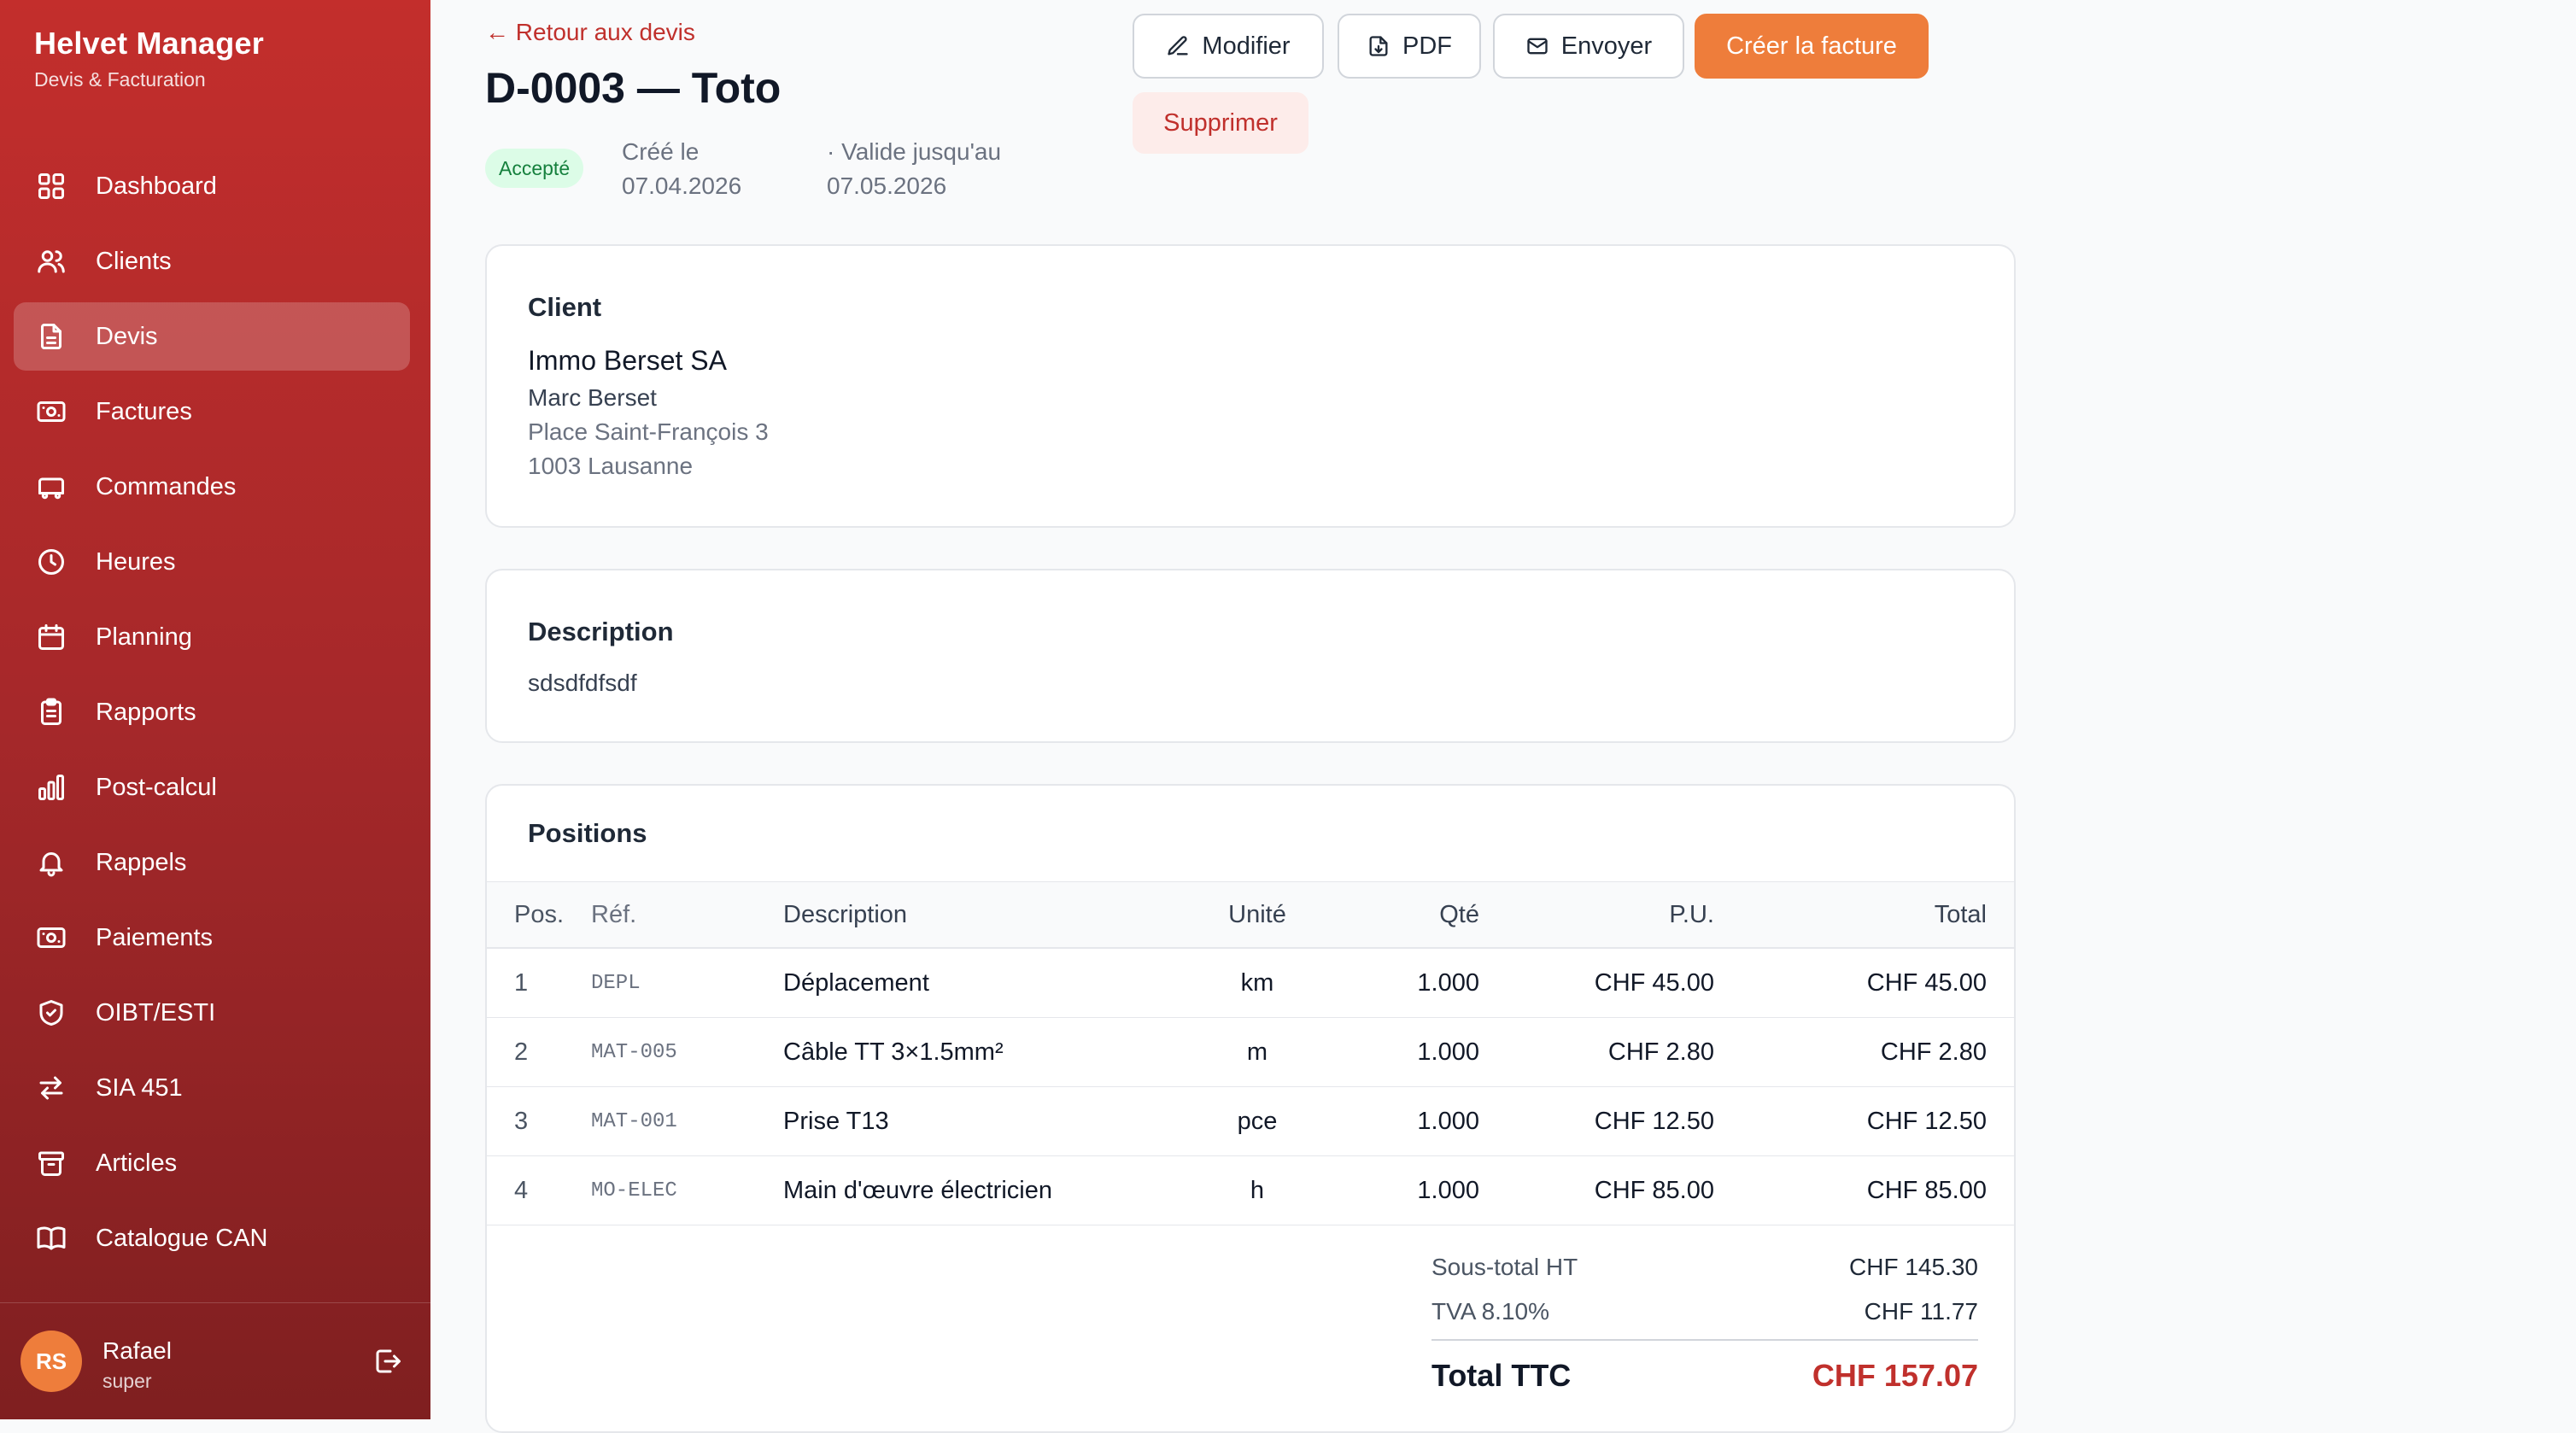 This screenshot has width=2576, height=1433. I want to click on sidebar-item-label: Heures, so click(136, 561).